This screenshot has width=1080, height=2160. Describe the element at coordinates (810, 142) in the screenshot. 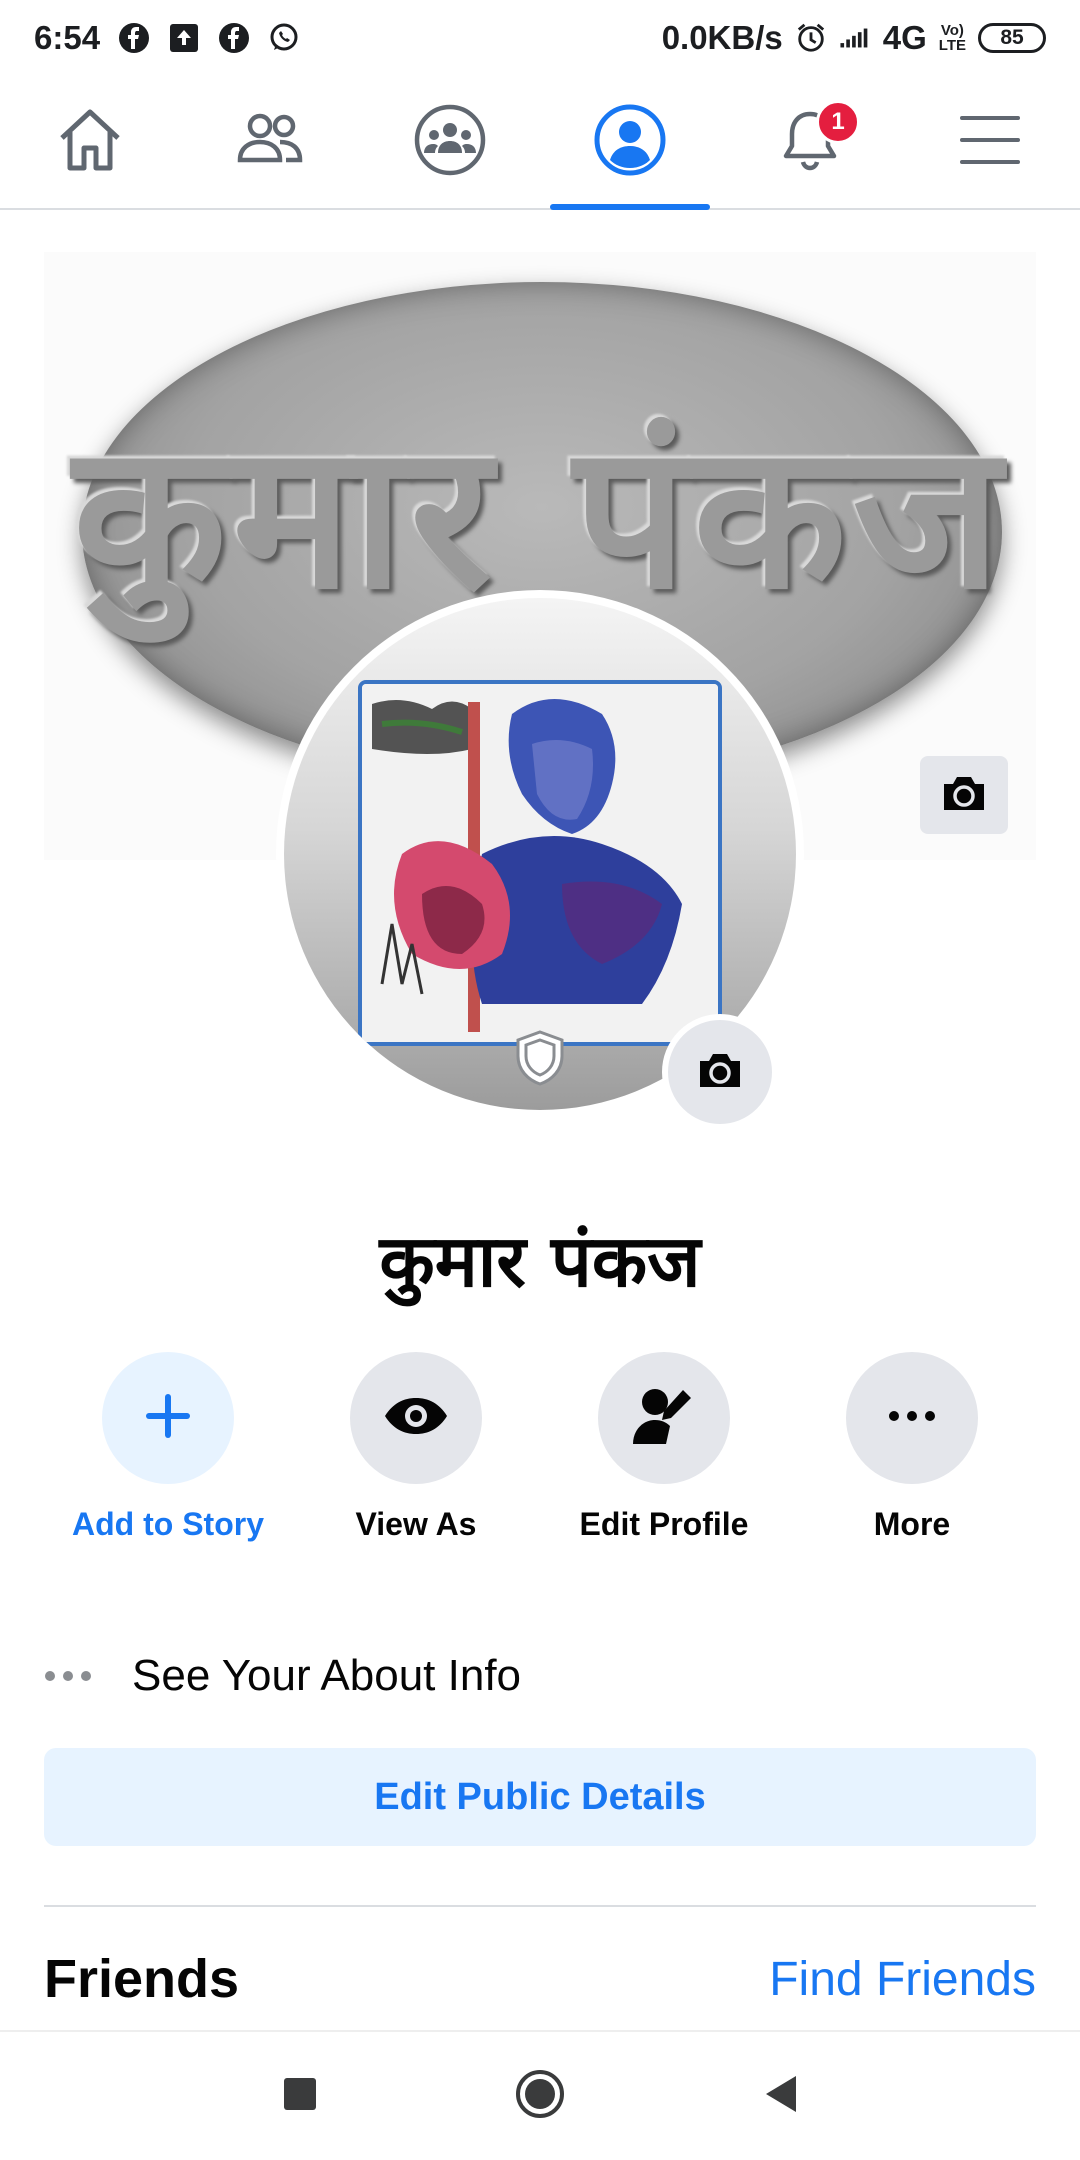

I see `tab-notifications: 1` at that location.